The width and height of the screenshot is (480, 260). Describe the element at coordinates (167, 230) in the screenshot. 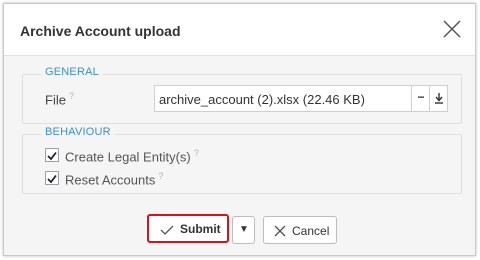

I see `check-icon` at that location.